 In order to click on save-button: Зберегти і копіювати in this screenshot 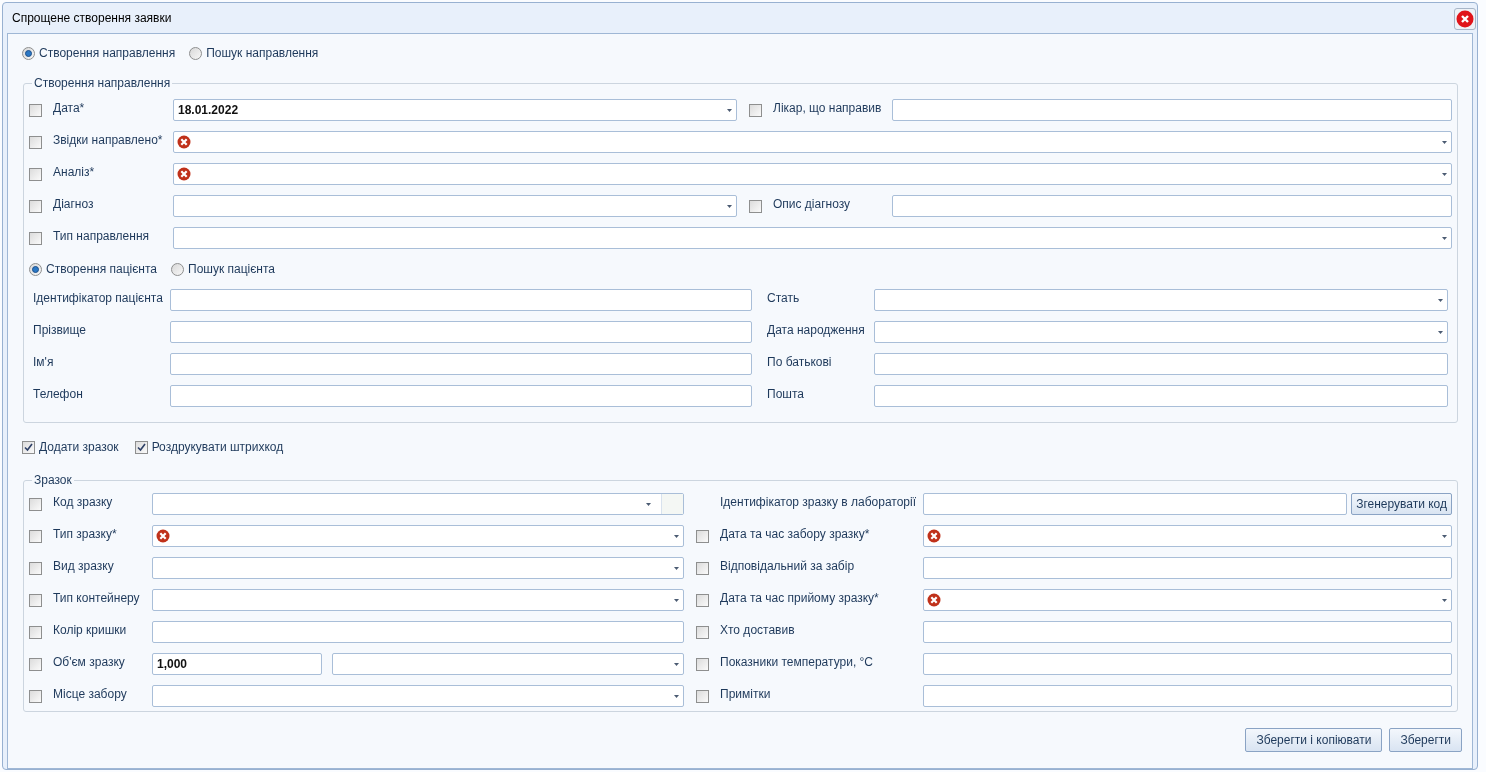, I will do `click(1314, 740)`.